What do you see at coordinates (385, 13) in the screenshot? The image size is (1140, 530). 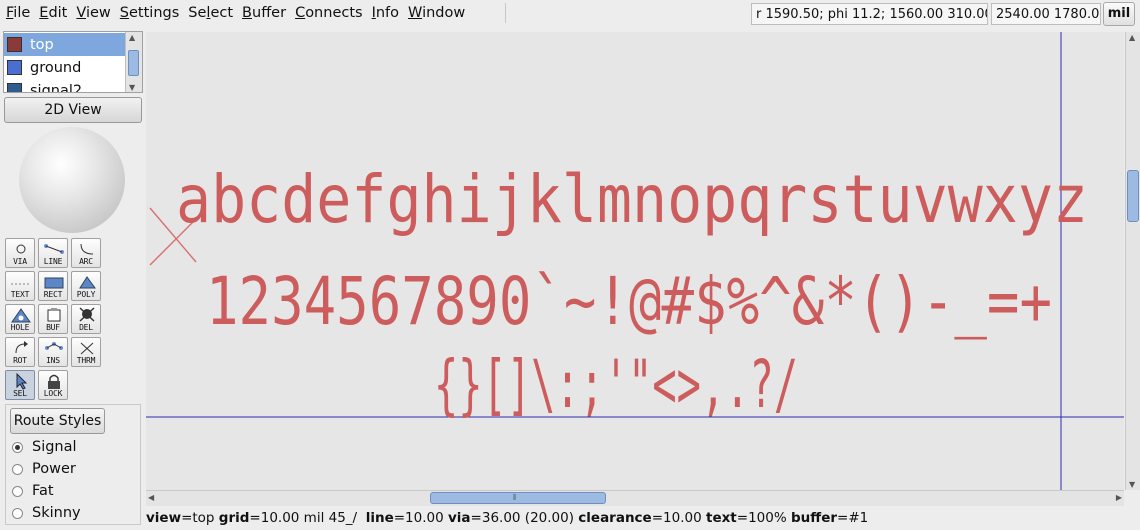 I see `menu-item: Info` at bounding box center [385, 13].